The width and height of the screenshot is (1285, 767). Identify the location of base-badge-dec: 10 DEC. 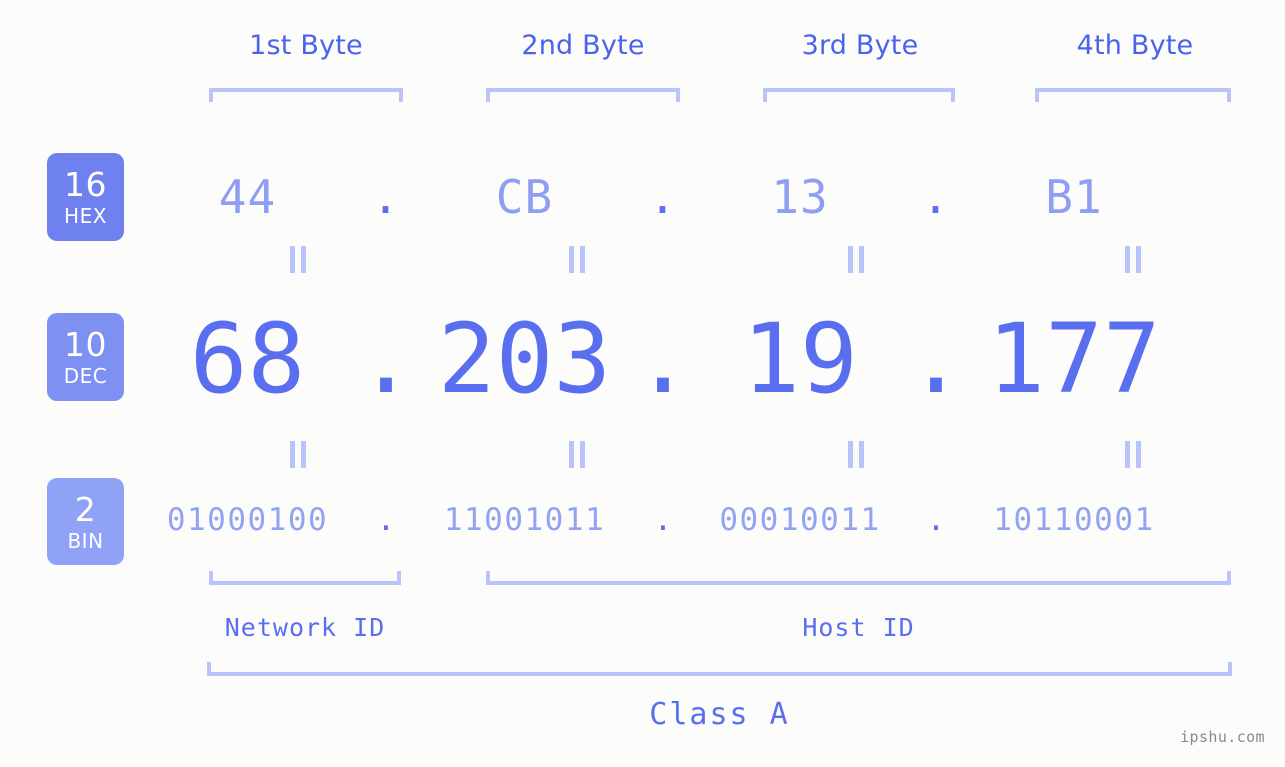
(85, 357).